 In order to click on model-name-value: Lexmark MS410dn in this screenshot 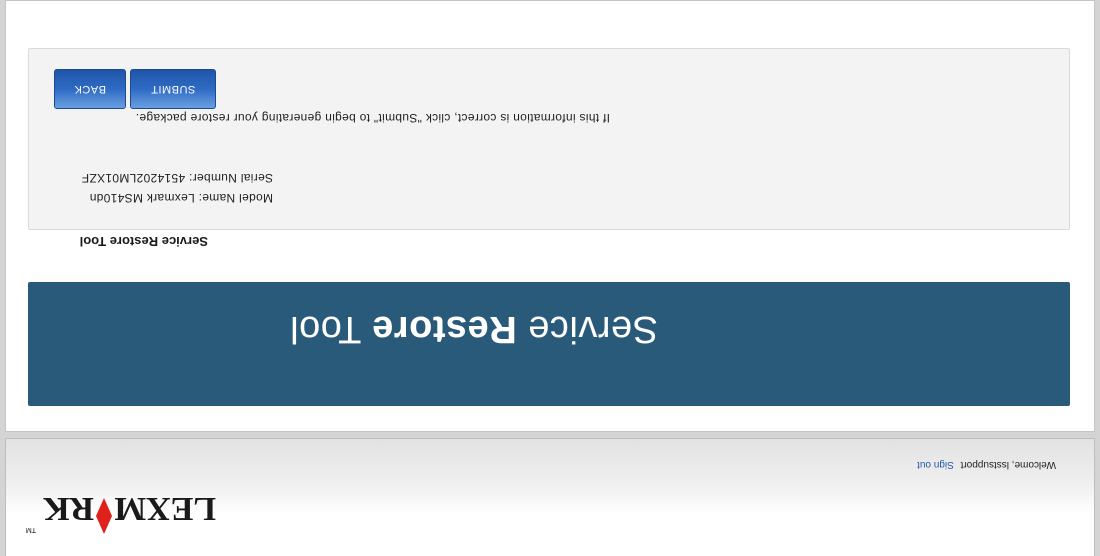, I will do `click(142, 198)`.